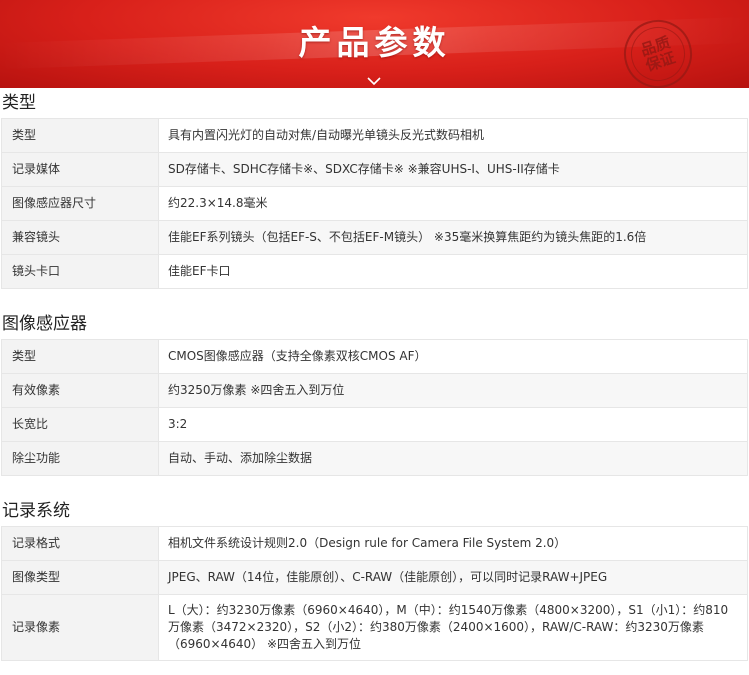 This screenshot has height=675, width=749. What do you see at coordinates (374, 44) in the screenshot?
I see `header-banner: 产品参数 品质 保证` at bounding box center [374, 44].